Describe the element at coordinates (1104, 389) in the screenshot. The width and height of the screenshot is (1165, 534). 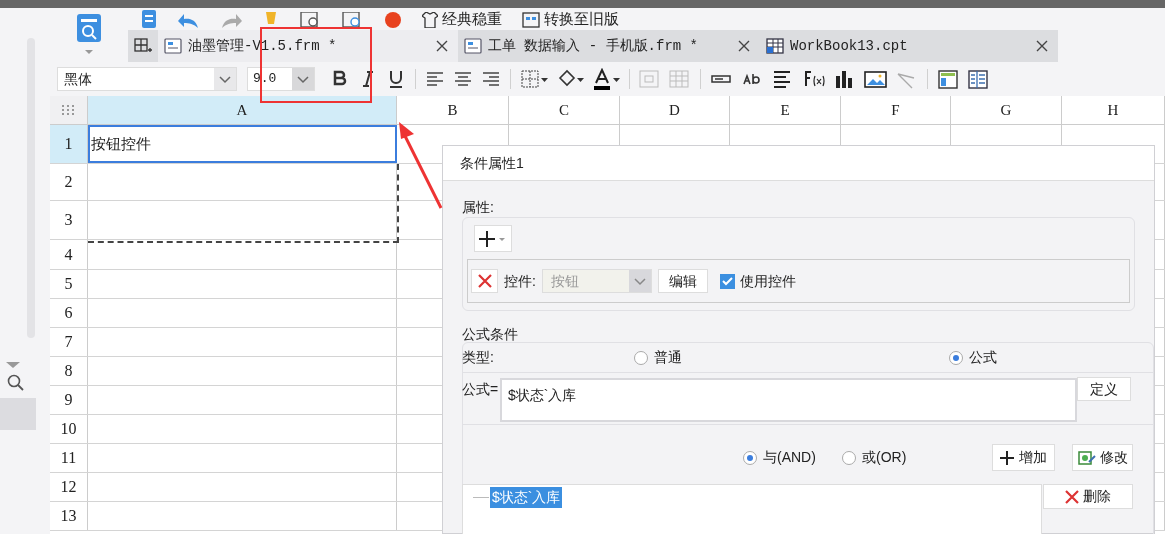
I see `define-button: 定义` at that location.